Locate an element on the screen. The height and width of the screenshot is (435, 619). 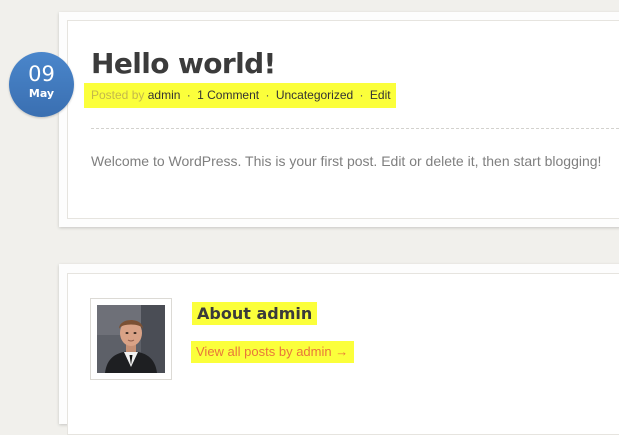
view-all-posts-link: View all posts by admin → is located at coordinates (273, 352).